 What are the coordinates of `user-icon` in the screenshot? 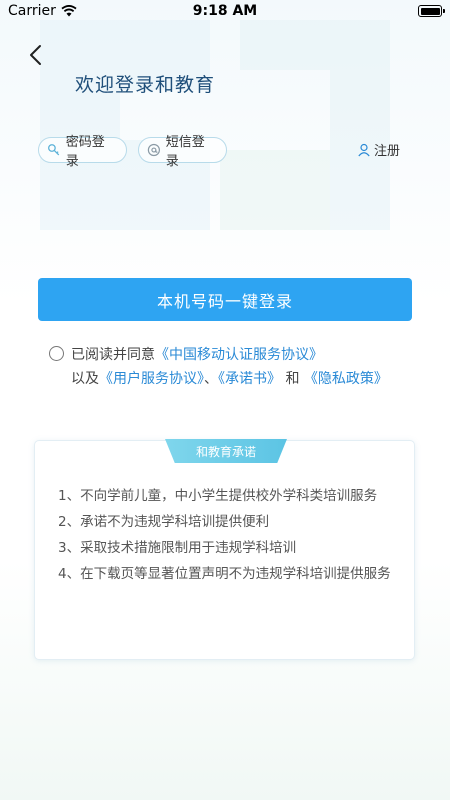 It's located at (364, 149).